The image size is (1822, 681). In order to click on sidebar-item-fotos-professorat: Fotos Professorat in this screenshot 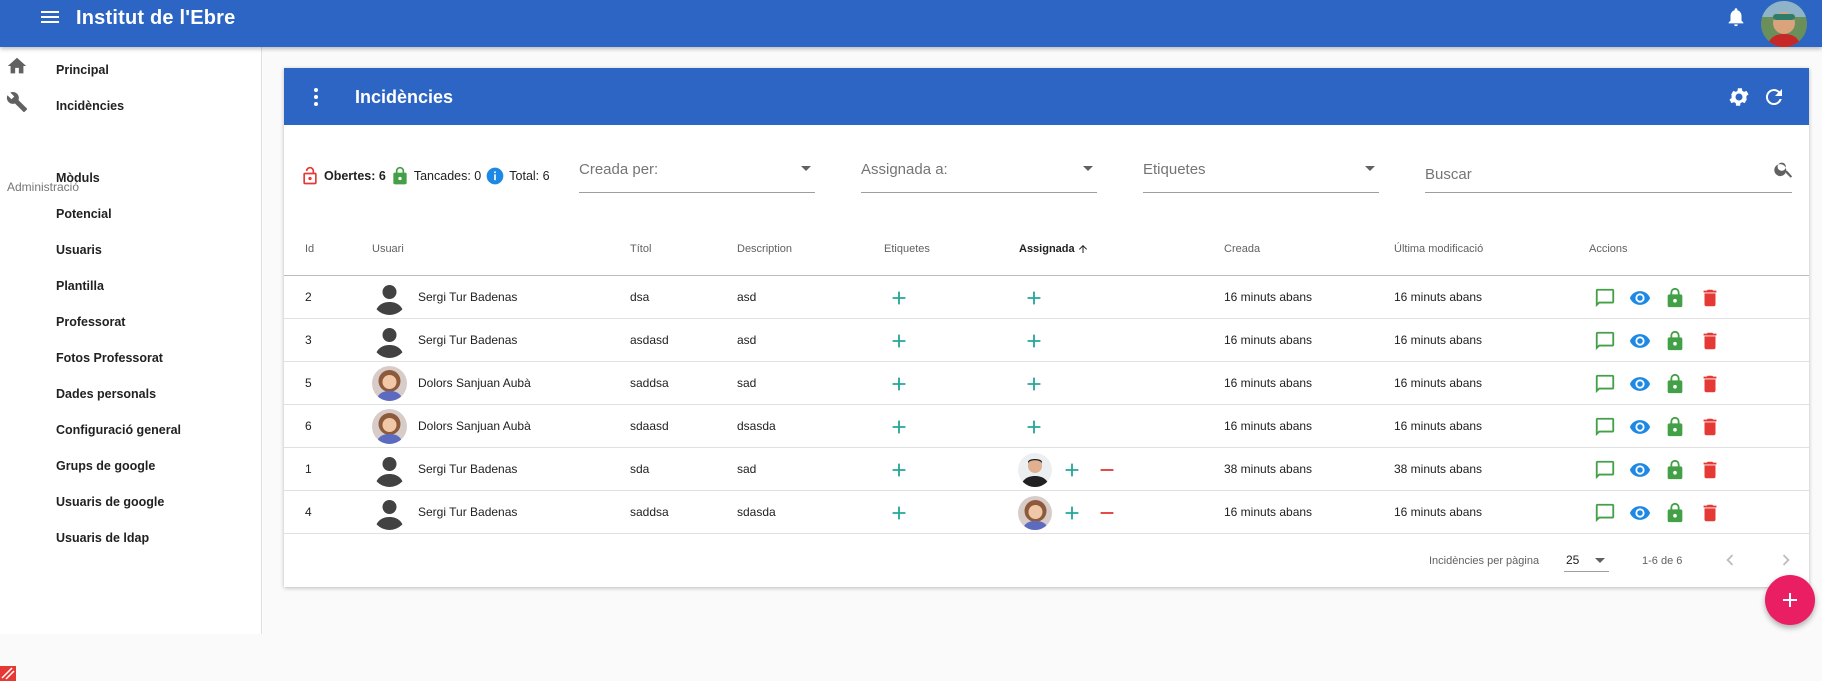, I will do `click(131, 355)`.